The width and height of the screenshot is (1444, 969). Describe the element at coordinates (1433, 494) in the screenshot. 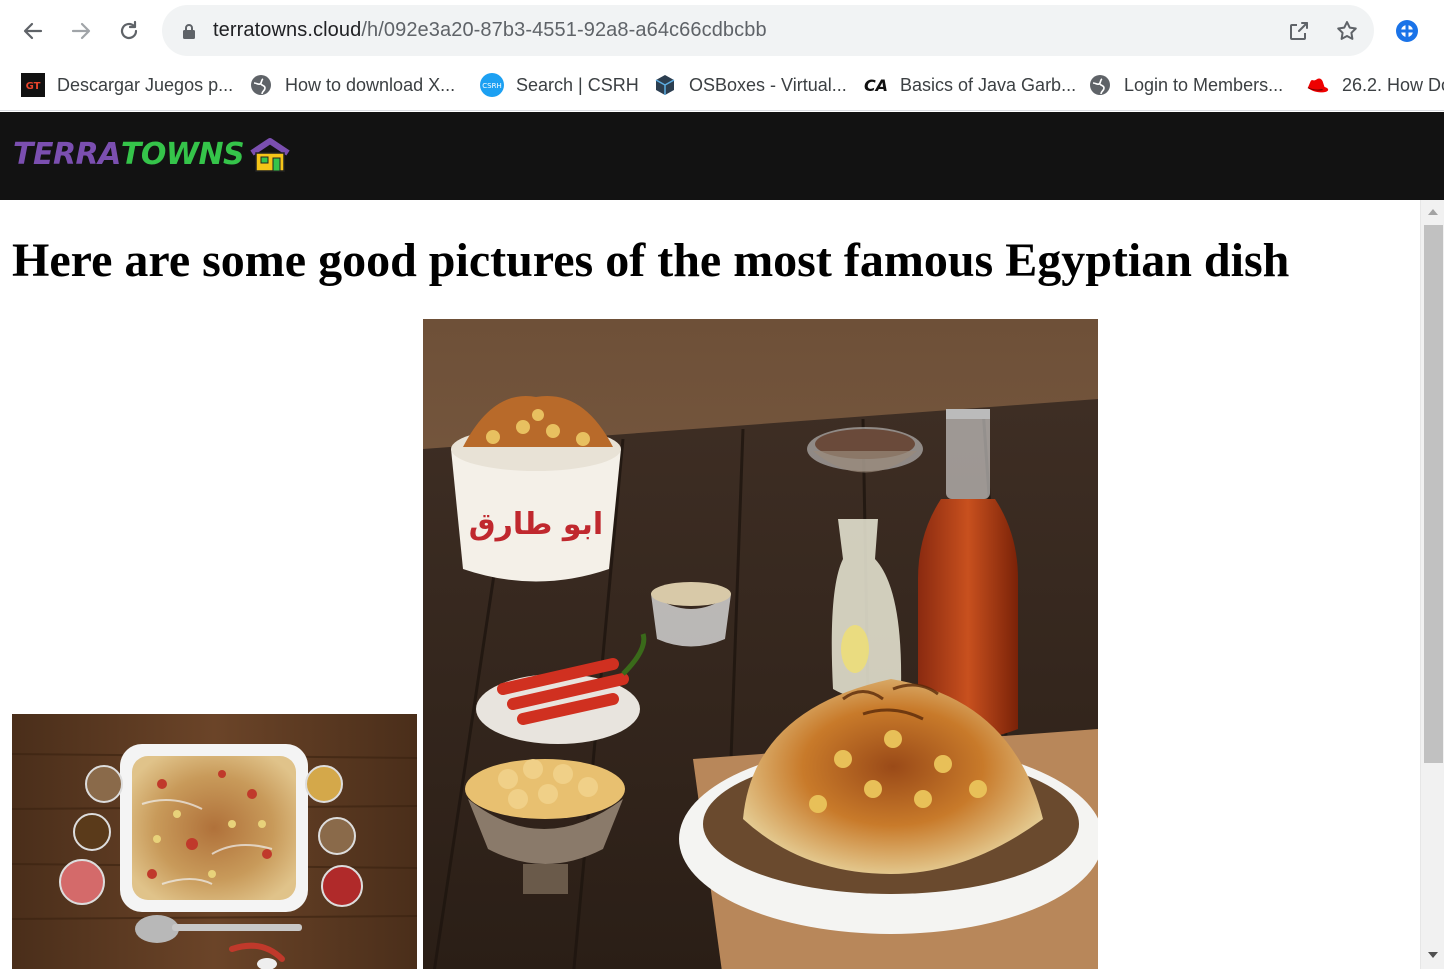

I see `scrollbar-thumb` at that location.